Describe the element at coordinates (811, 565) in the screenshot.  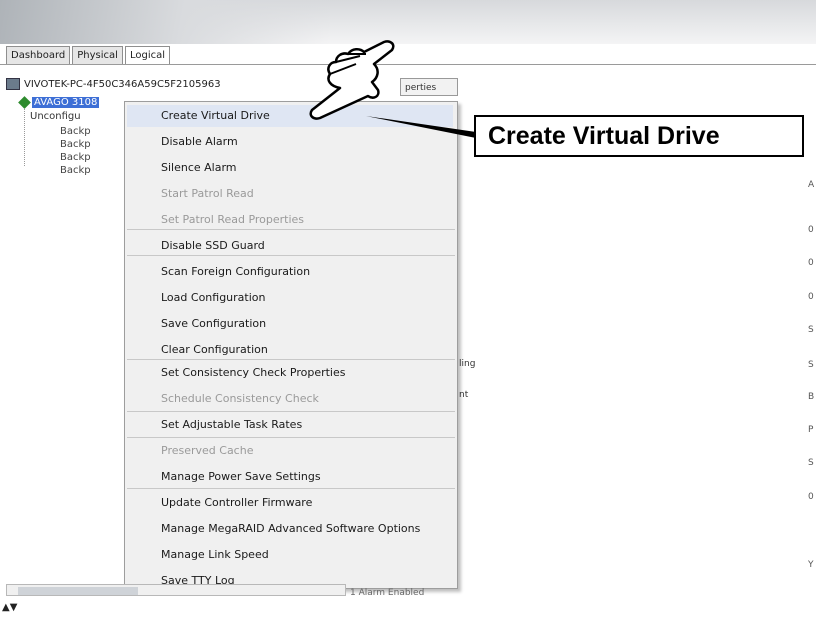
I see `property-stub: Y` at that location.